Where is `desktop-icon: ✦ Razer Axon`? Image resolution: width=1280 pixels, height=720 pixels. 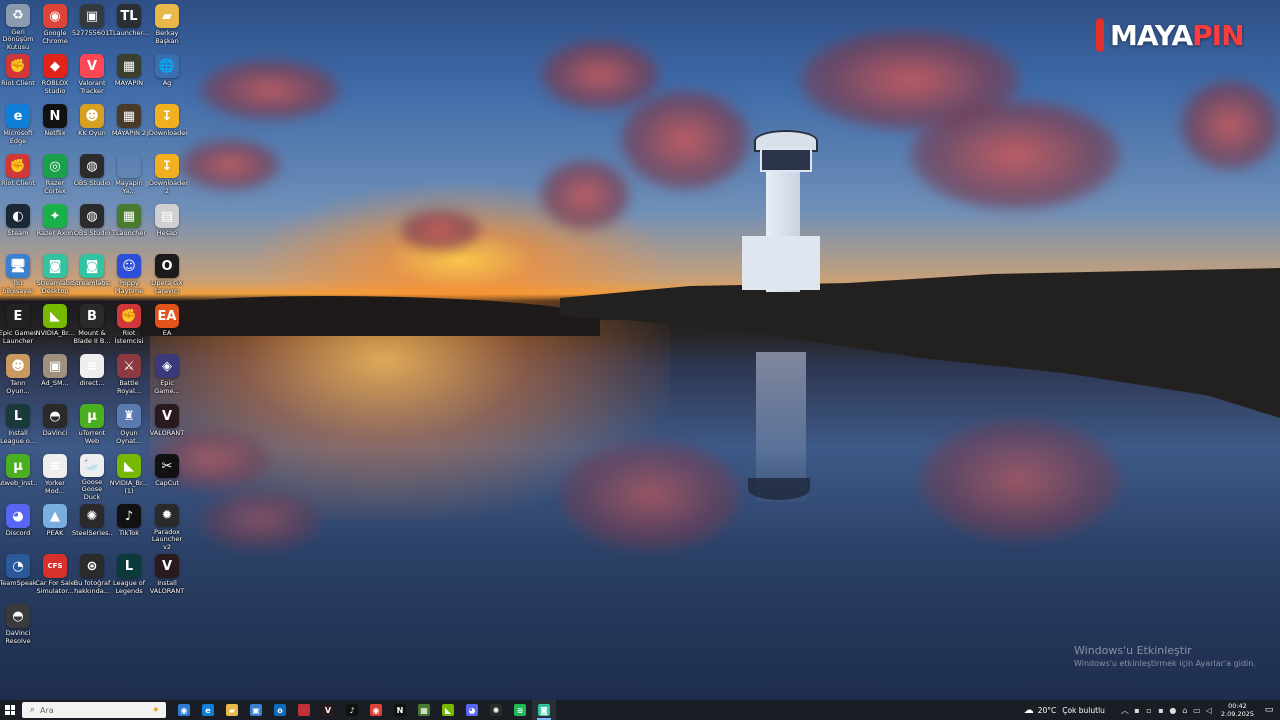 desktop-icon: ✦ Razer Axon is located at coordinates (55, 227).